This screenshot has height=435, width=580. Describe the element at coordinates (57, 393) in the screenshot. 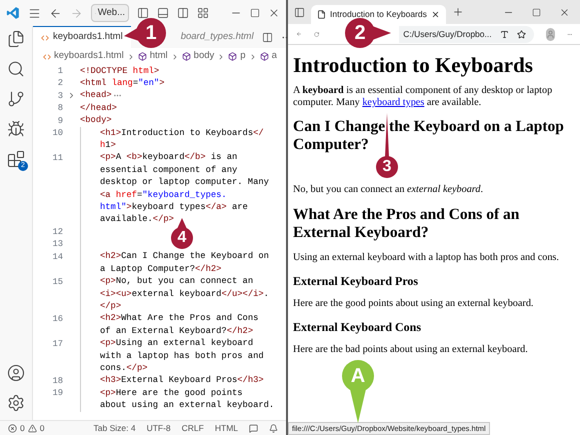

I see `line-number: 19` at that location.